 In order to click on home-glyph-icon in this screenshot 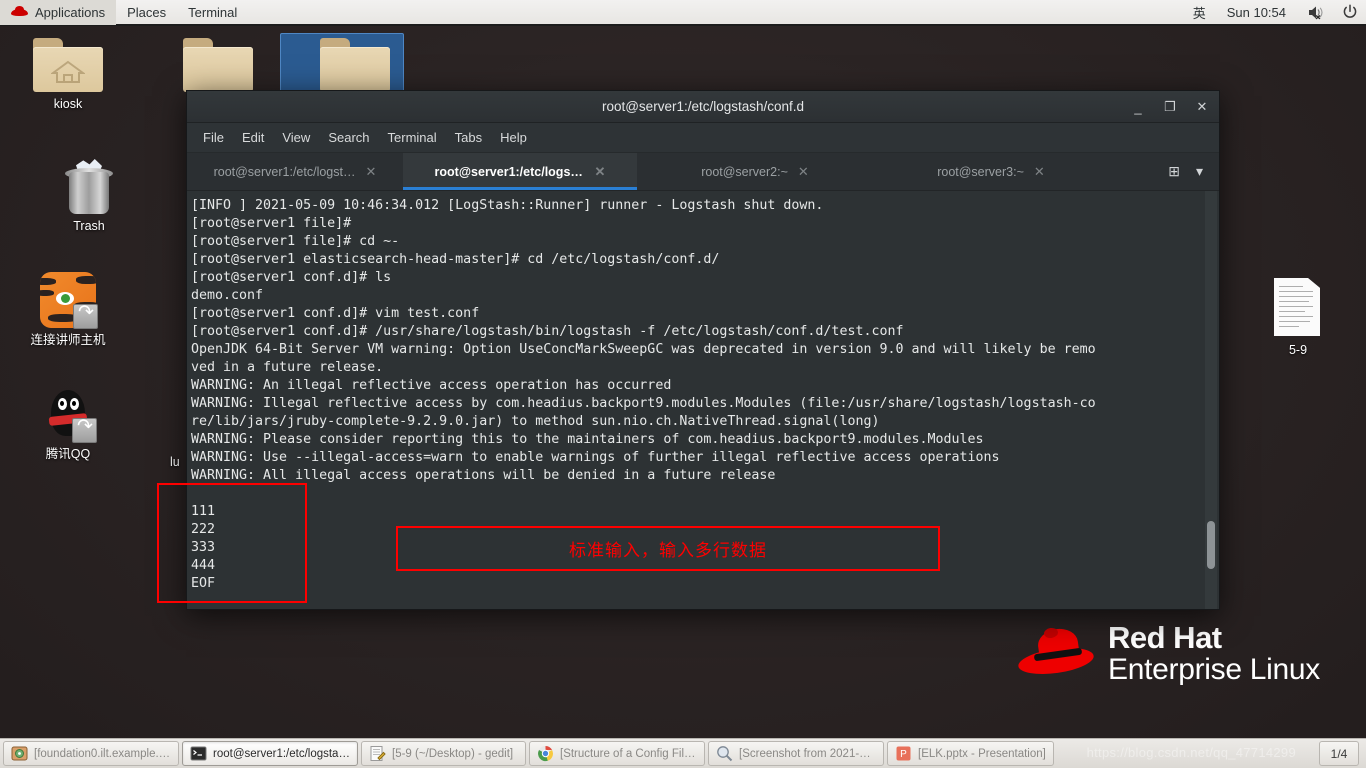, I will do `click(68, 71)`.